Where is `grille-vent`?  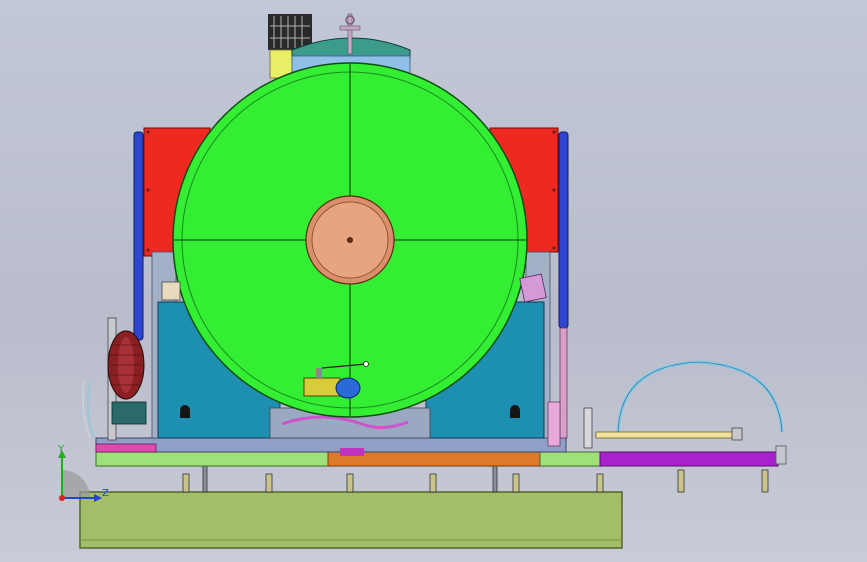 grille-vent is located at coordinates (290, 32).